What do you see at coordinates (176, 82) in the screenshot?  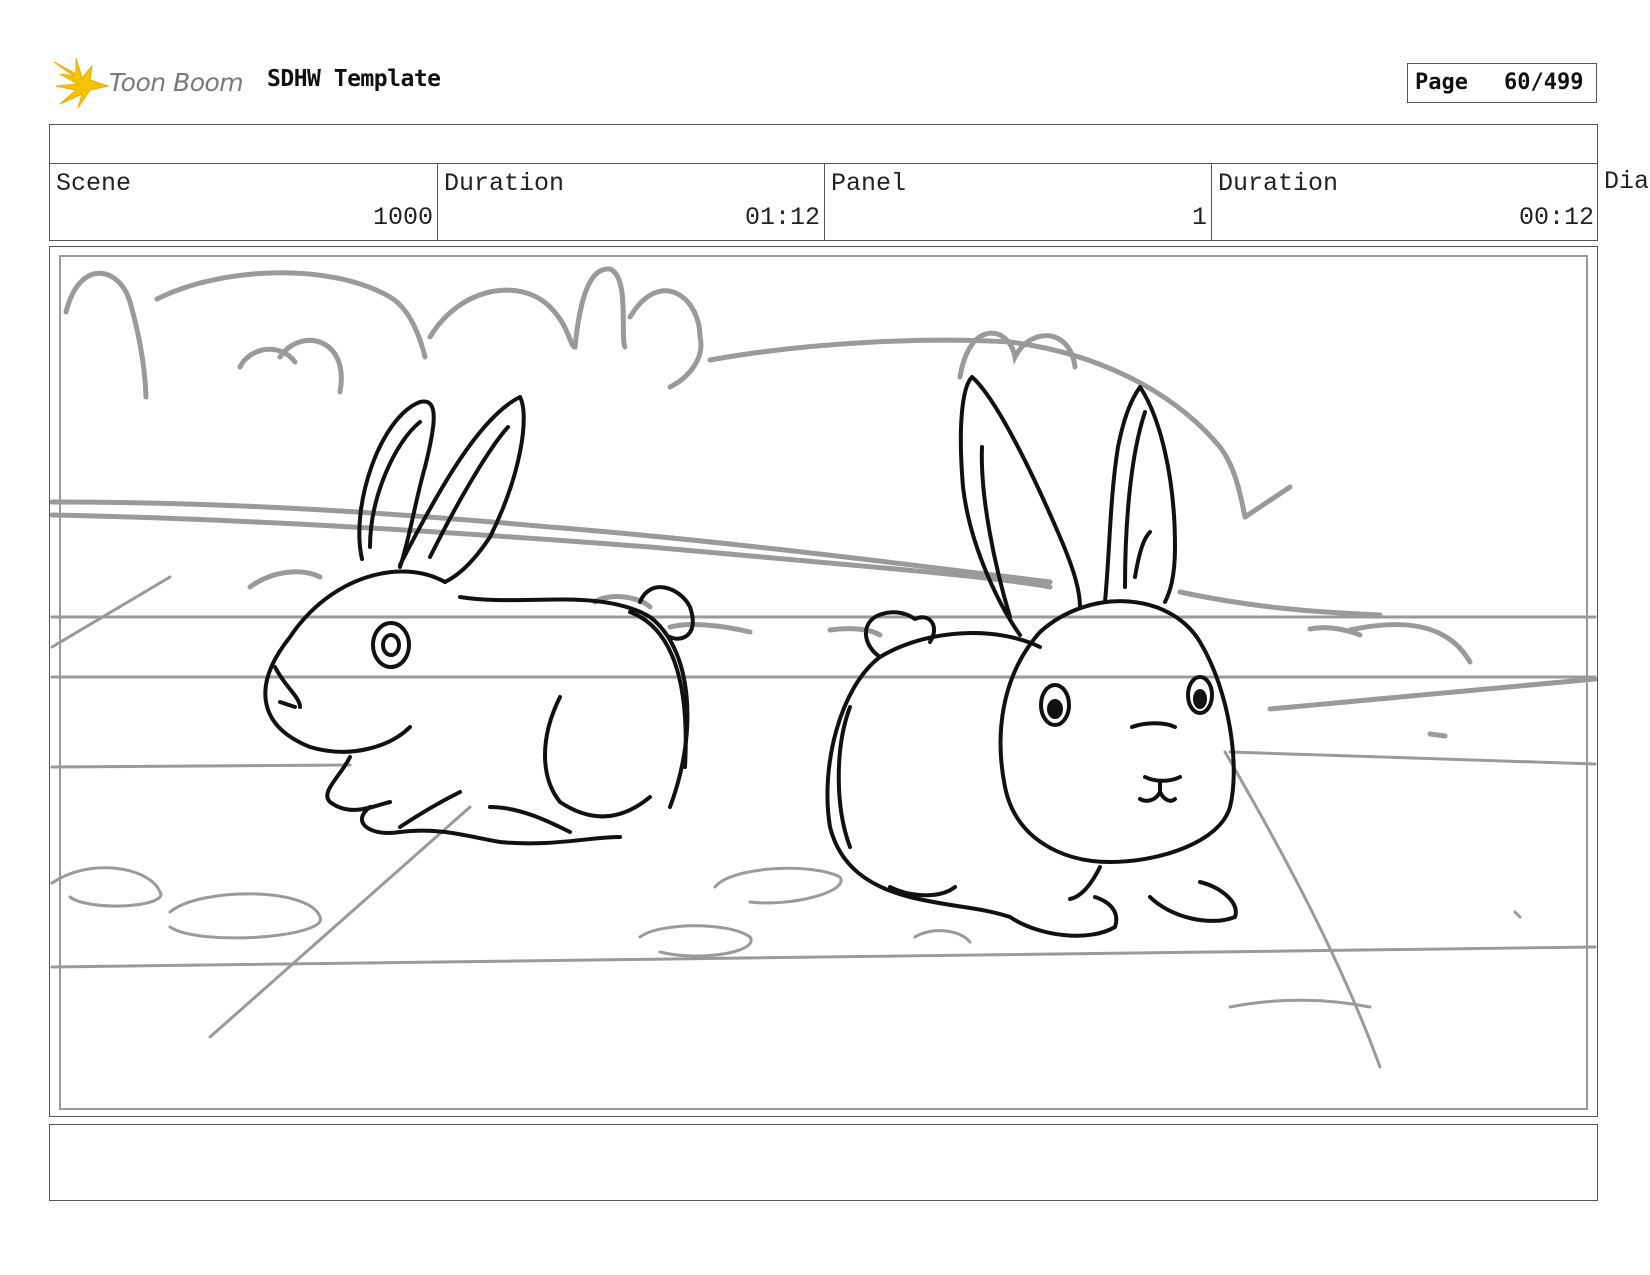 I see `logo-text: Toon Boom` at bounding box center [176, 82].